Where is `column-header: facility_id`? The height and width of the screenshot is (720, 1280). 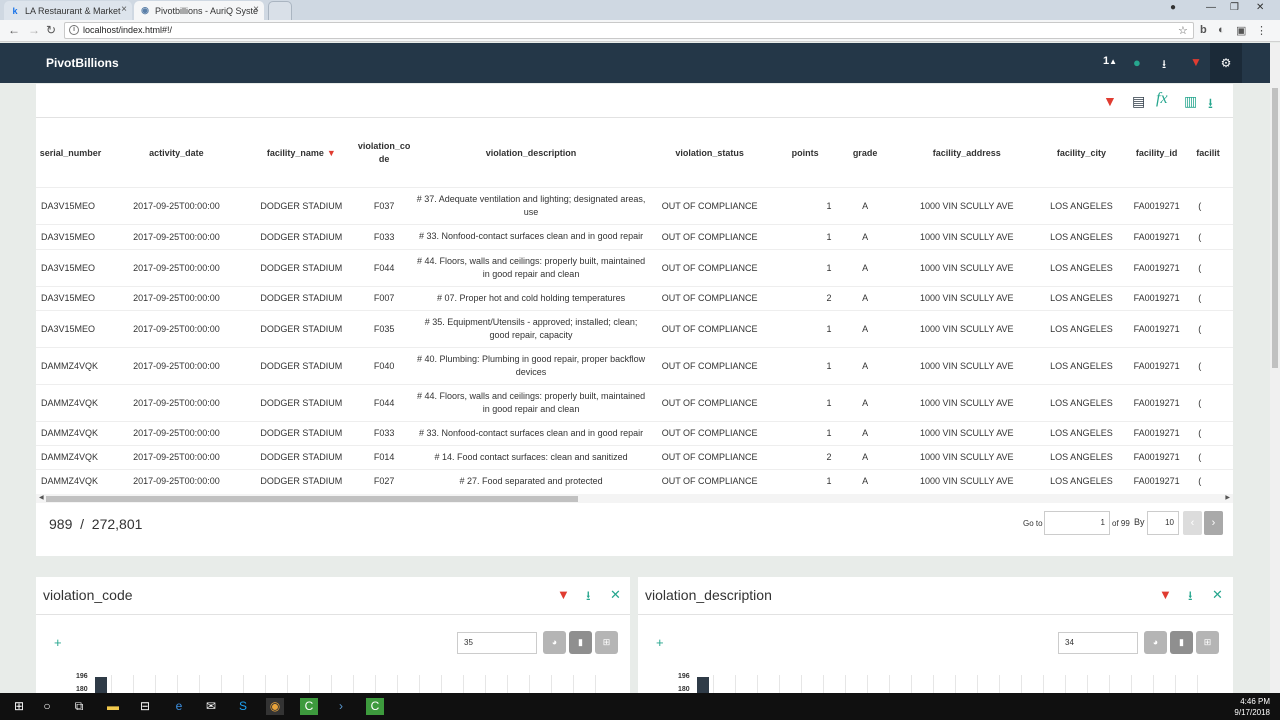 column-header: facility_id is located at coordinates (1156, 153).